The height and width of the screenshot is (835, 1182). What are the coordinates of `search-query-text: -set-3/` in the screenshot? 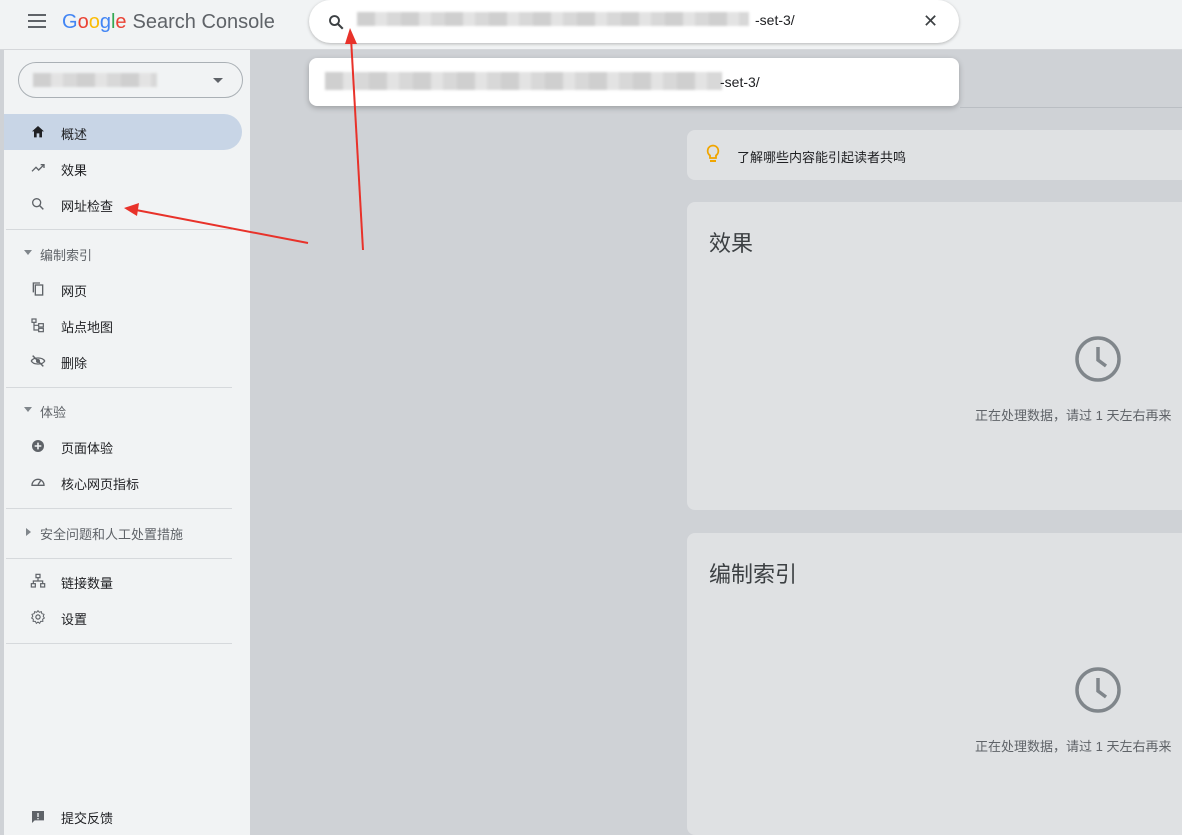 It's located at (775, 20).